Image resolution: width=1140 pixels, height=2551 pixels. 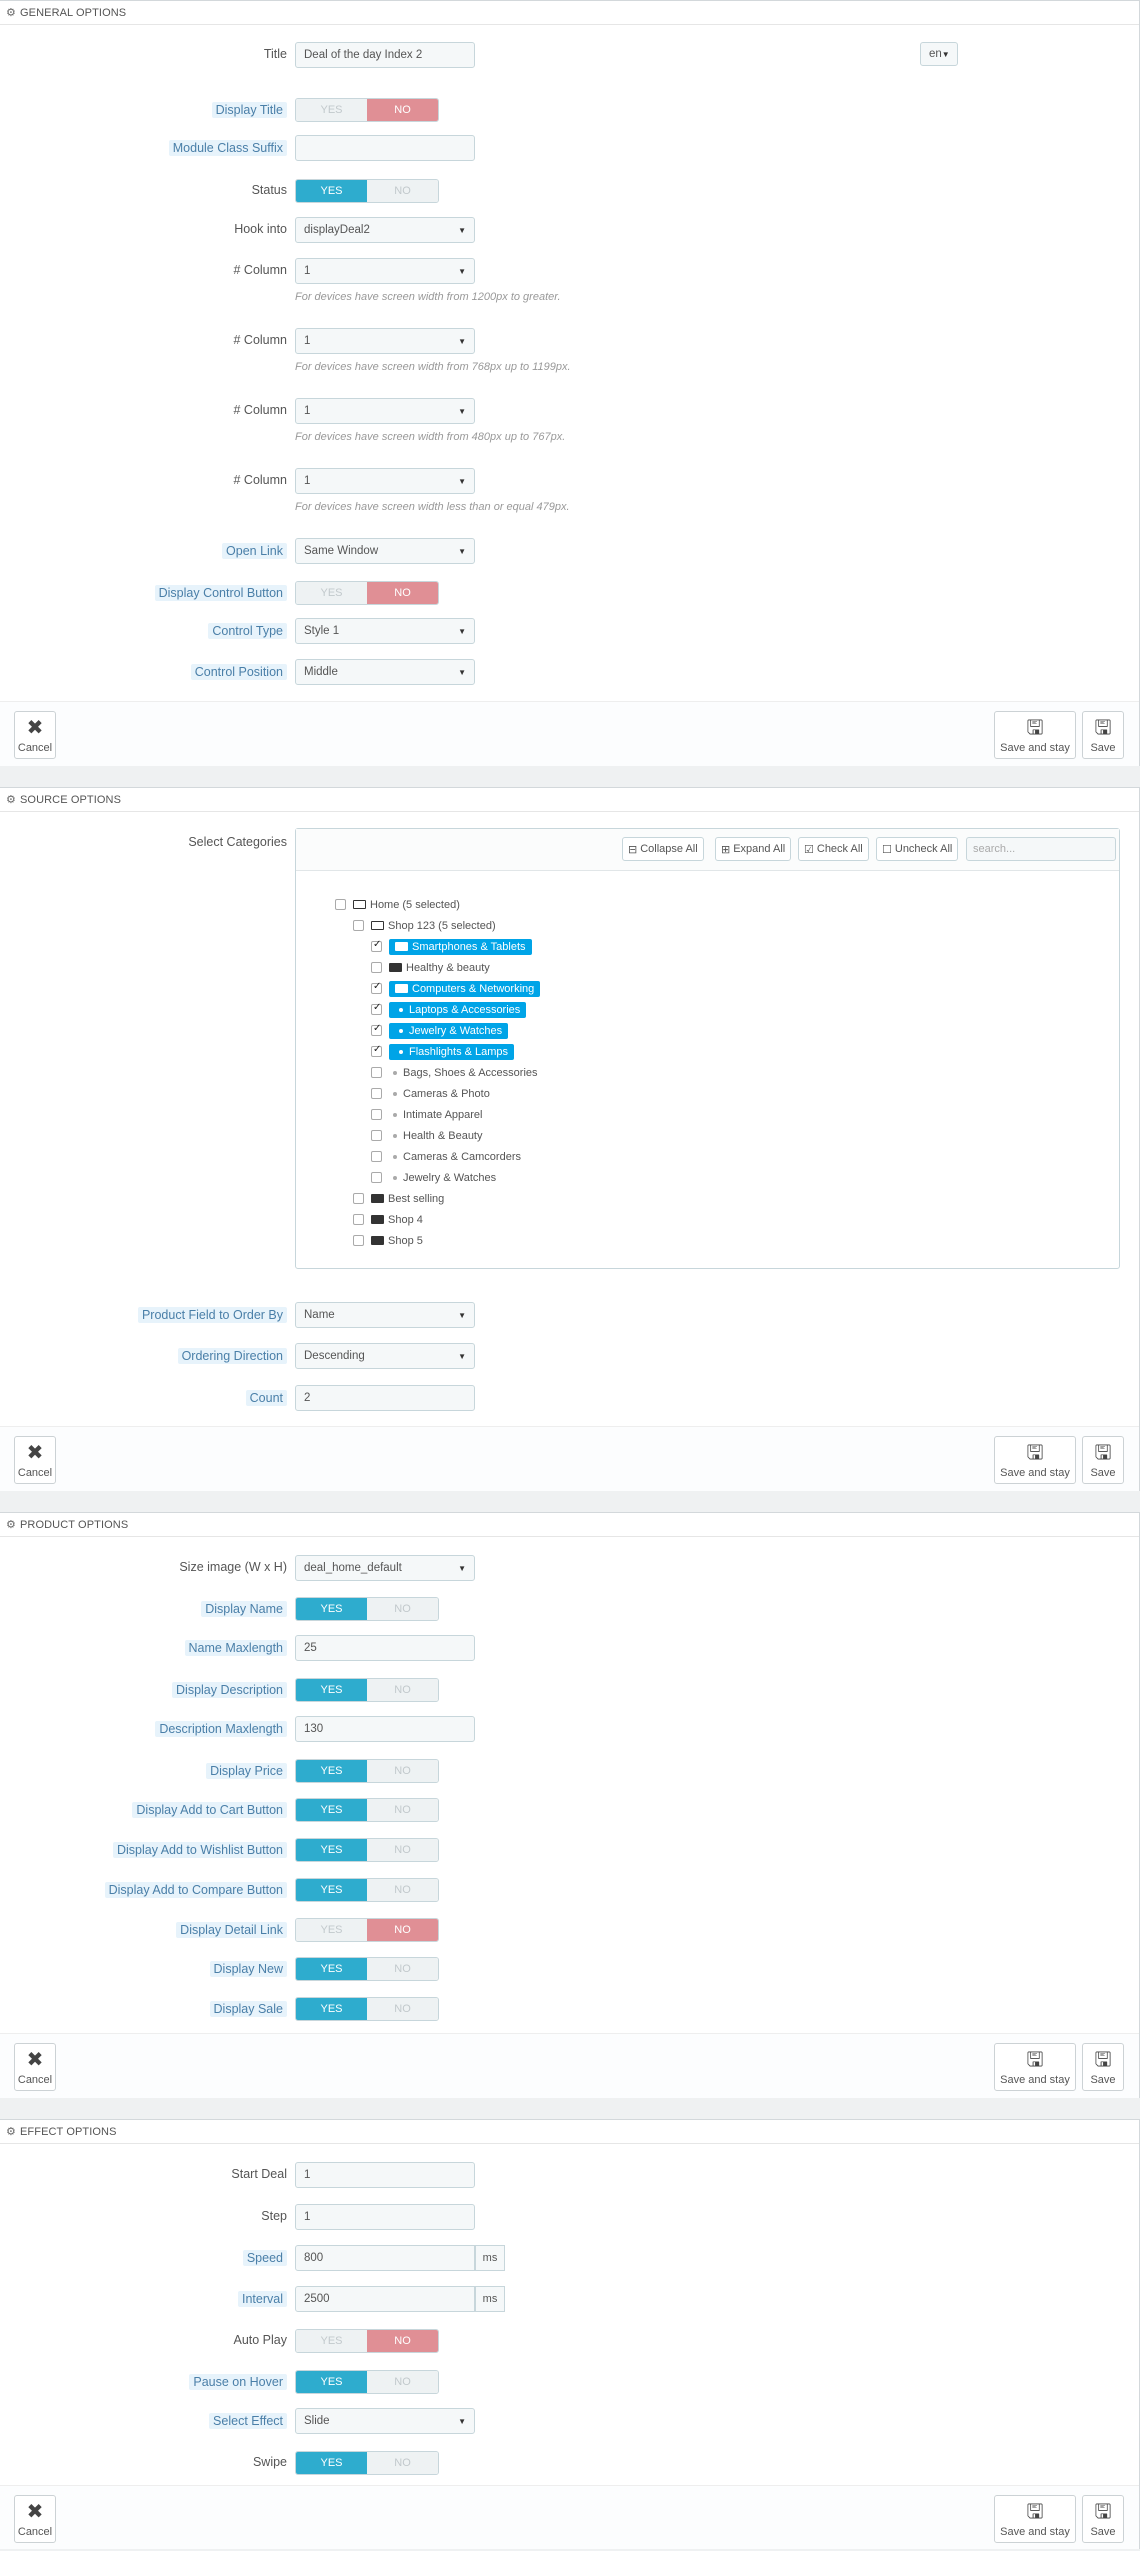 I want to click on control-type-select: Style 1 ▼, so click(x=385, y=631).